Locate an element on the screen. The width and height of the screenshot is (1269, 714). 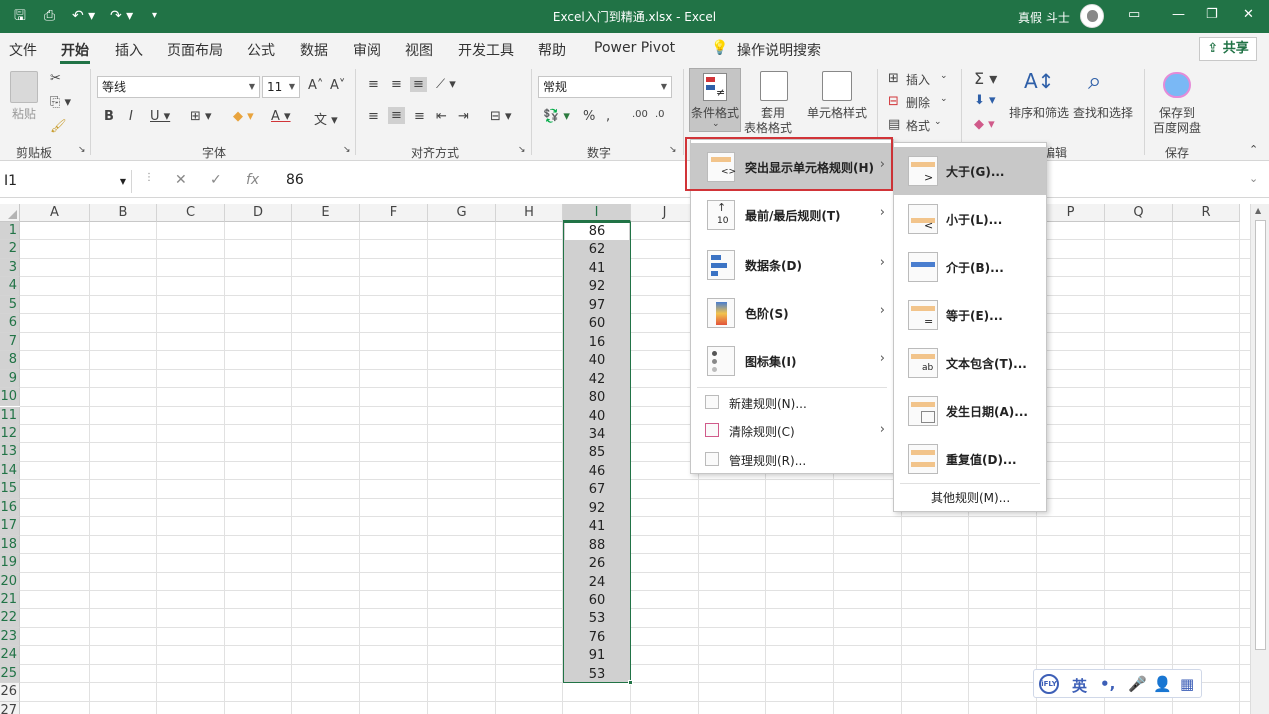
ime-language-toggle: 英 is located at coordinates (1079, 685).